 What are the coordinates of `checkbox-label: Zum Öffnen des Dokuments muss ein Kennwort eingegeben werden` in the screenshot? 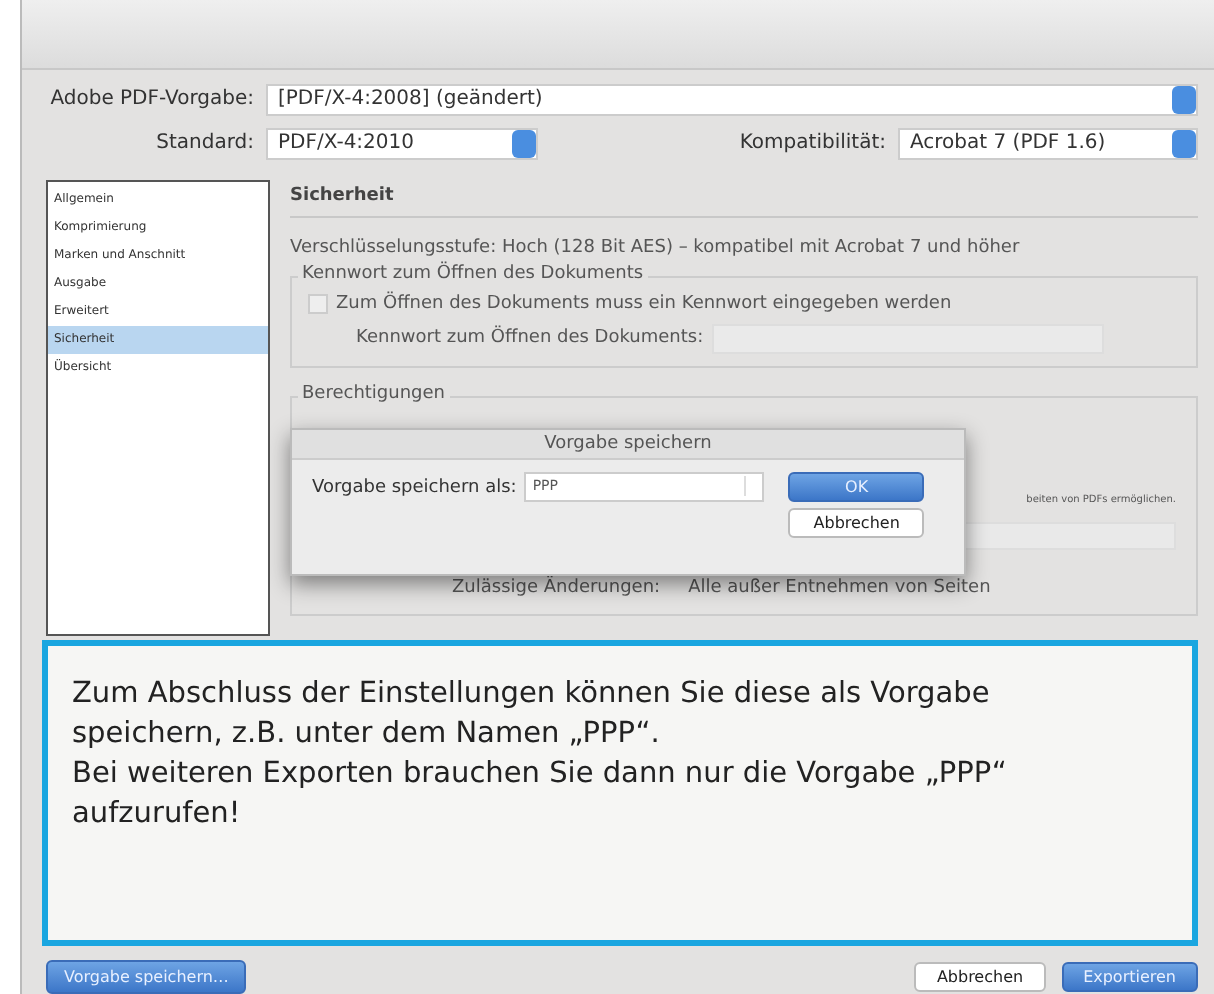 It's located at (644, 303).